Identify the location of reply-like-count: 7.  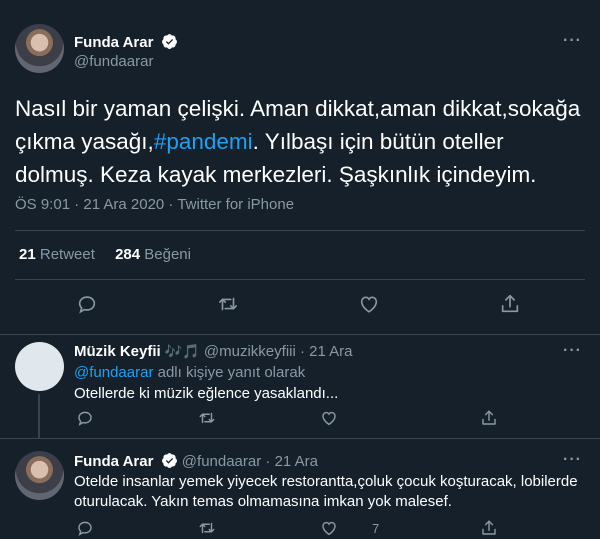
(376, 528).